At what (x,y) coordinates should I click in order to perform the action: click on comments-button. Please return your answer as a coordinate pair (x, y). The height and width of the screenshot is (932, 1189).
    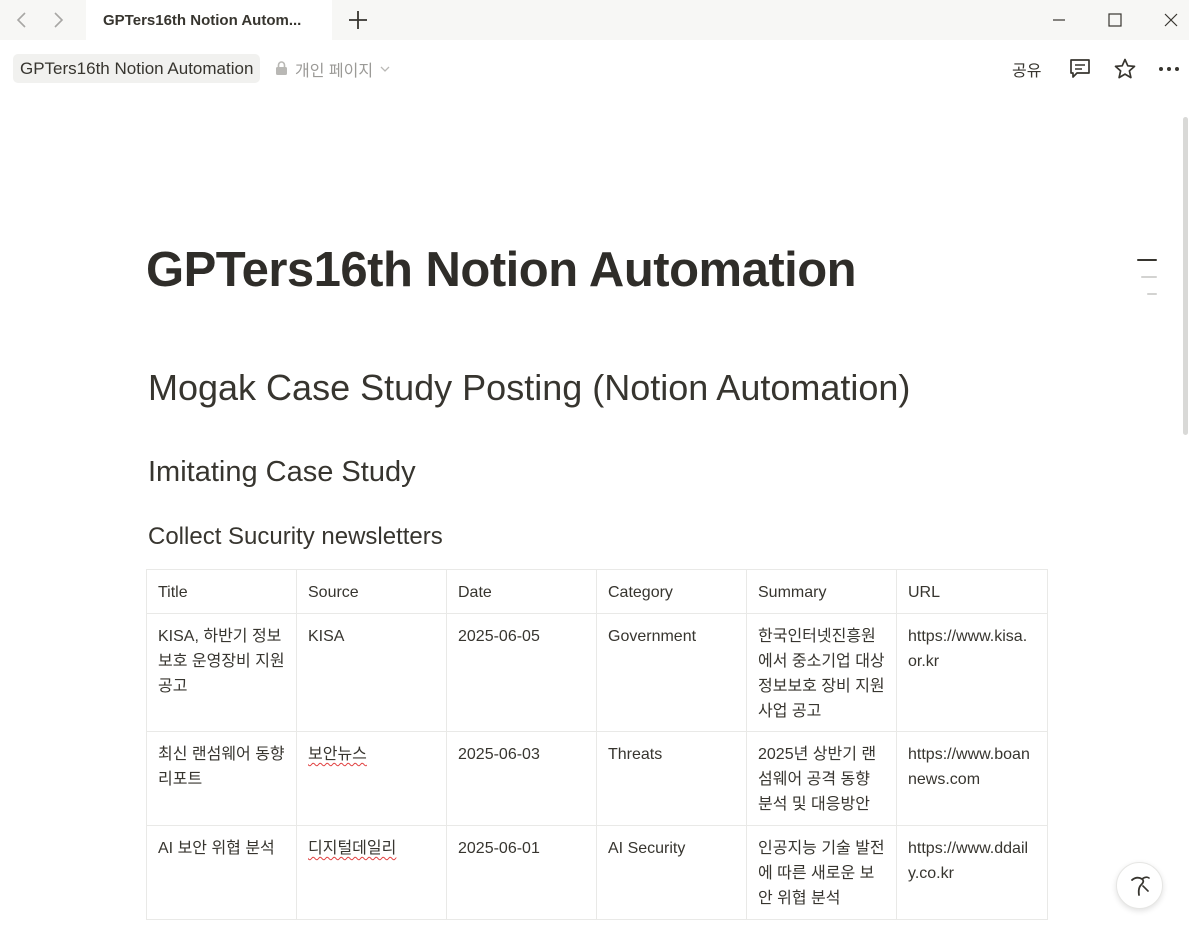
    Looking at the image, I should click on (1080, 69).